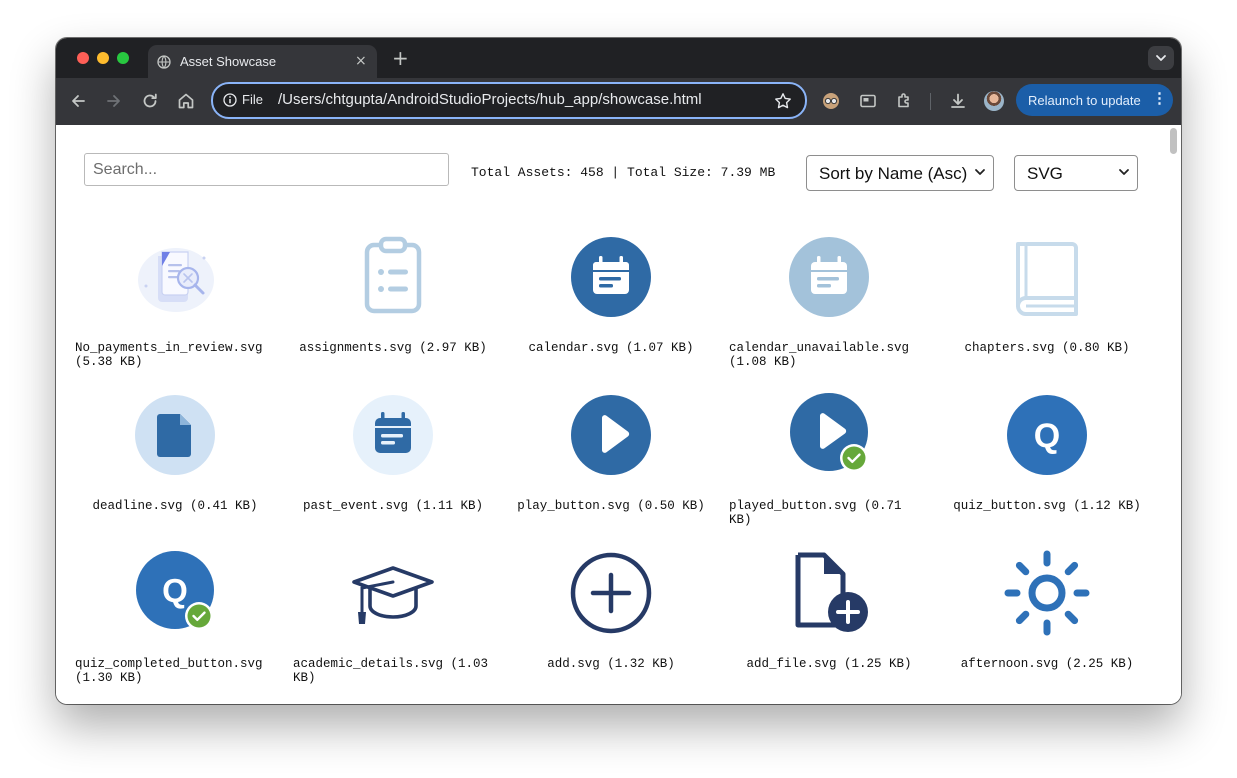 This screenshot has height=778, width=1237. I want to click on quiz-completed-icon: Q, so click(175, 593).